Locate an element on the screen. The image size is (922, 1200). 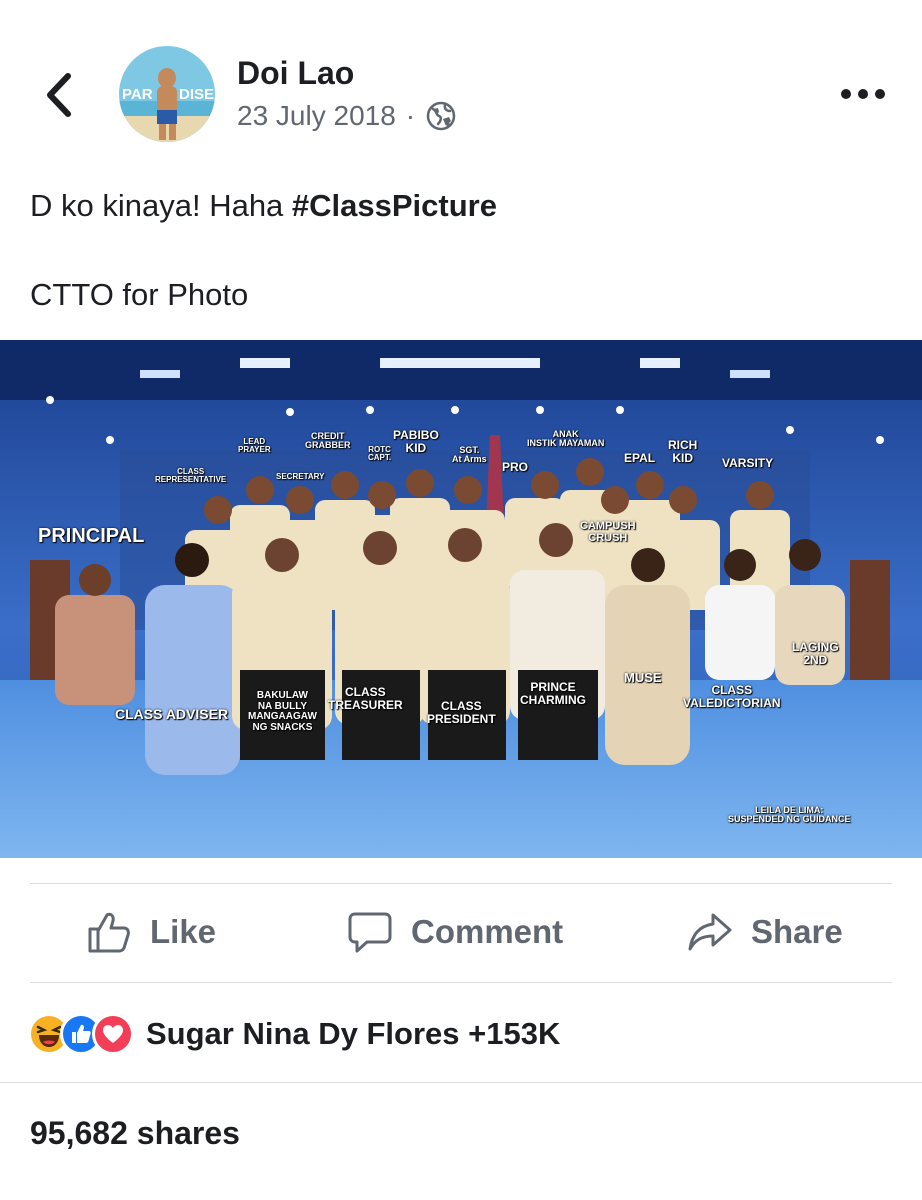
reactions-summary: Sugar Nina Dy Flores +153K is located at coordinates (294, 1034).